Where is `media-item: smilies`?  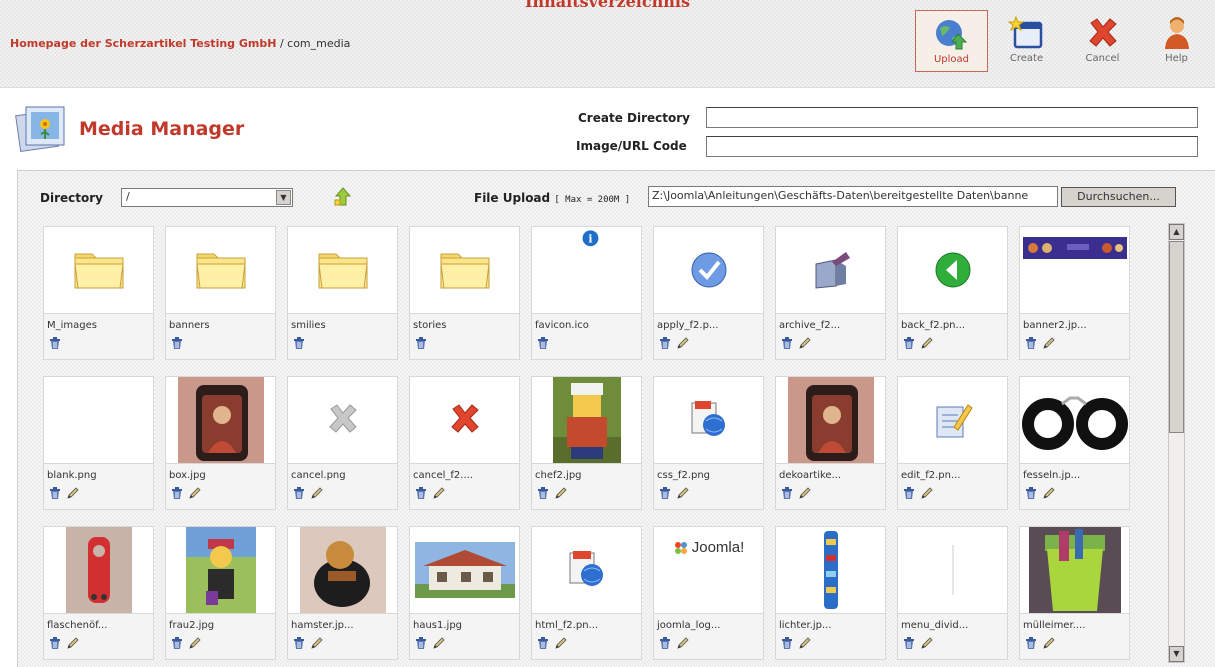 media-item: smilies is located at coordinates (342, 293).